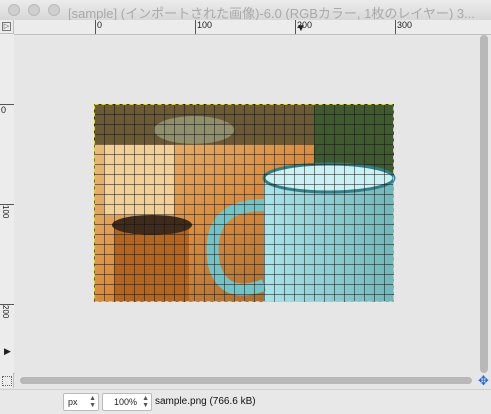 The width and height of the screenshot is (491, 414). Describe the element at coordinates (34, 10) in the screenshot. I see `minimize-window-button` at that location.